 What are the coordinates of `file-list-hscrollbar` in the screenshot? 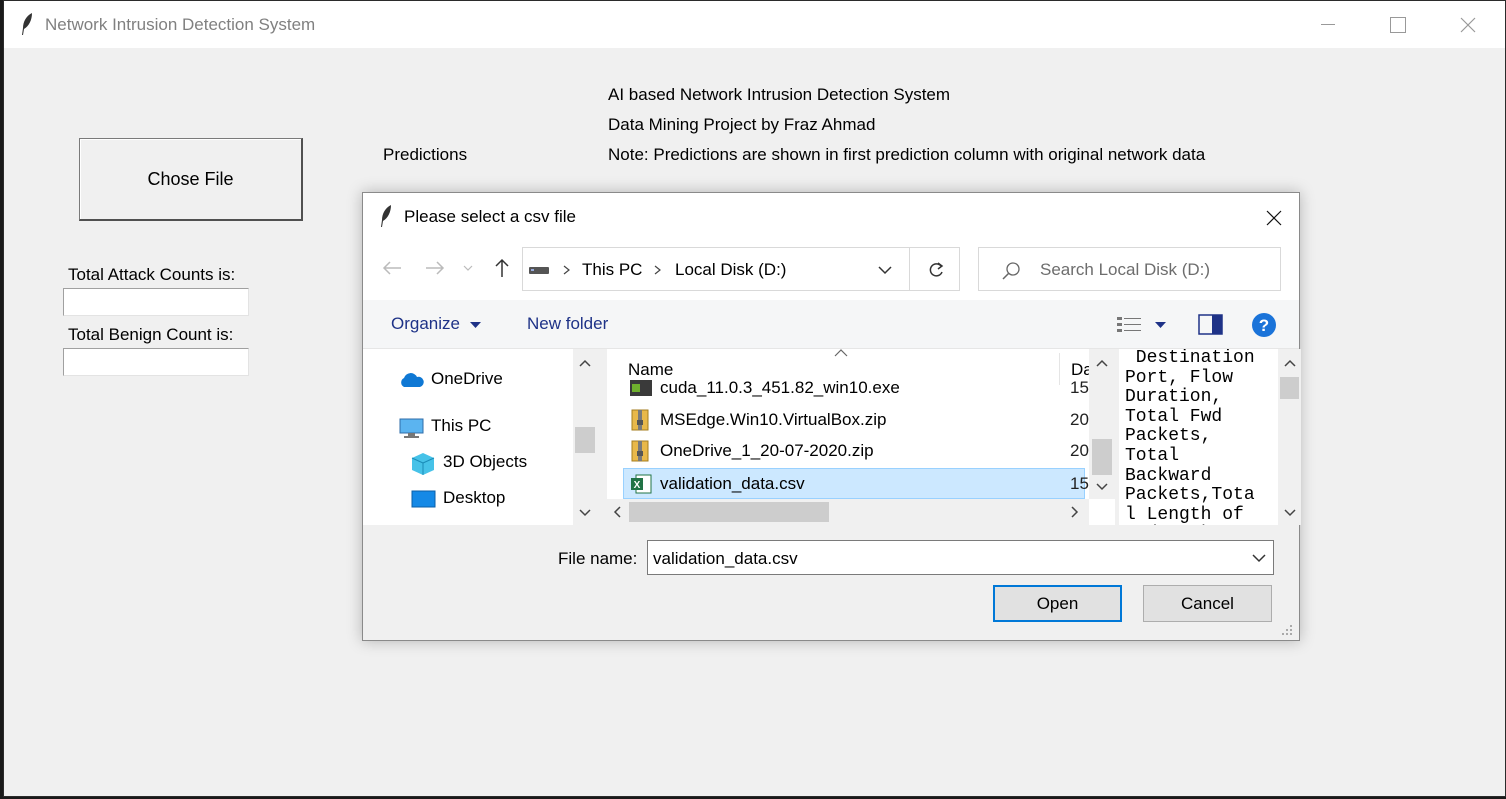 It's located at (848, 512).